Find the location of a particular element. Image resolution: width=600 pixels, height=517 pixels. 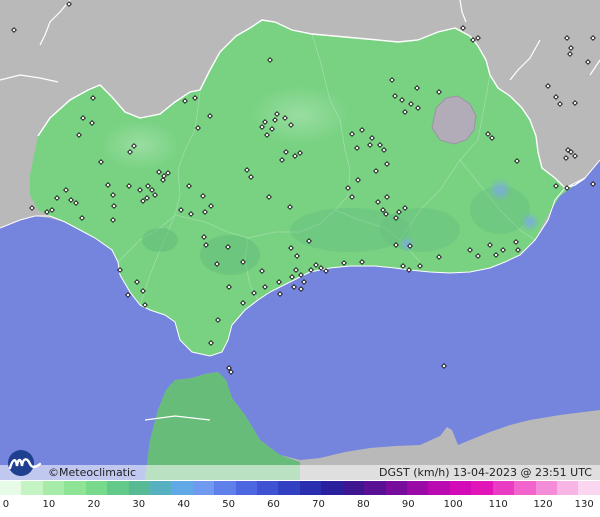

color-scale-bar is located at coordinates (300, 488).